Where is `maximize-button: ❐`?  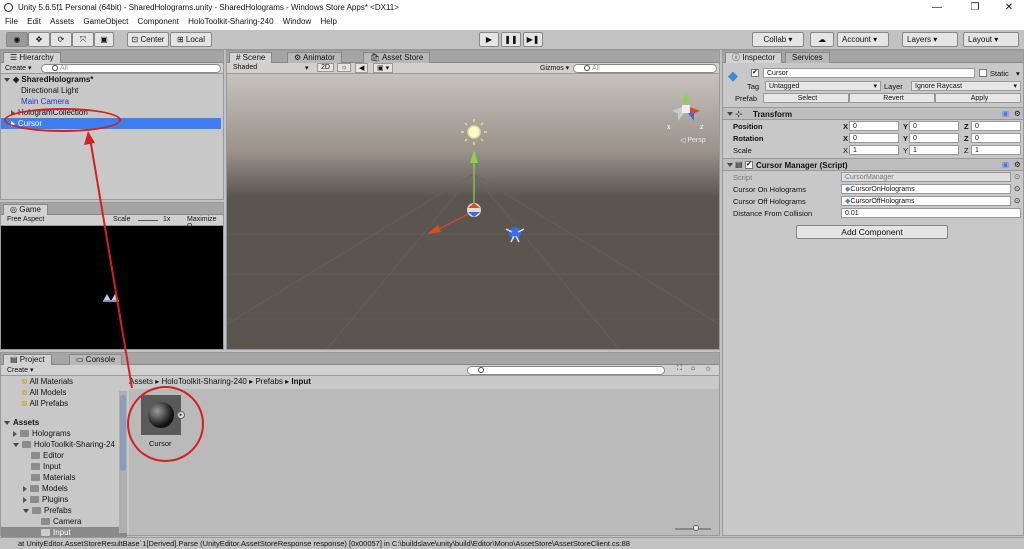
maximize-button: ❐ is located at coordinates (975, 7).